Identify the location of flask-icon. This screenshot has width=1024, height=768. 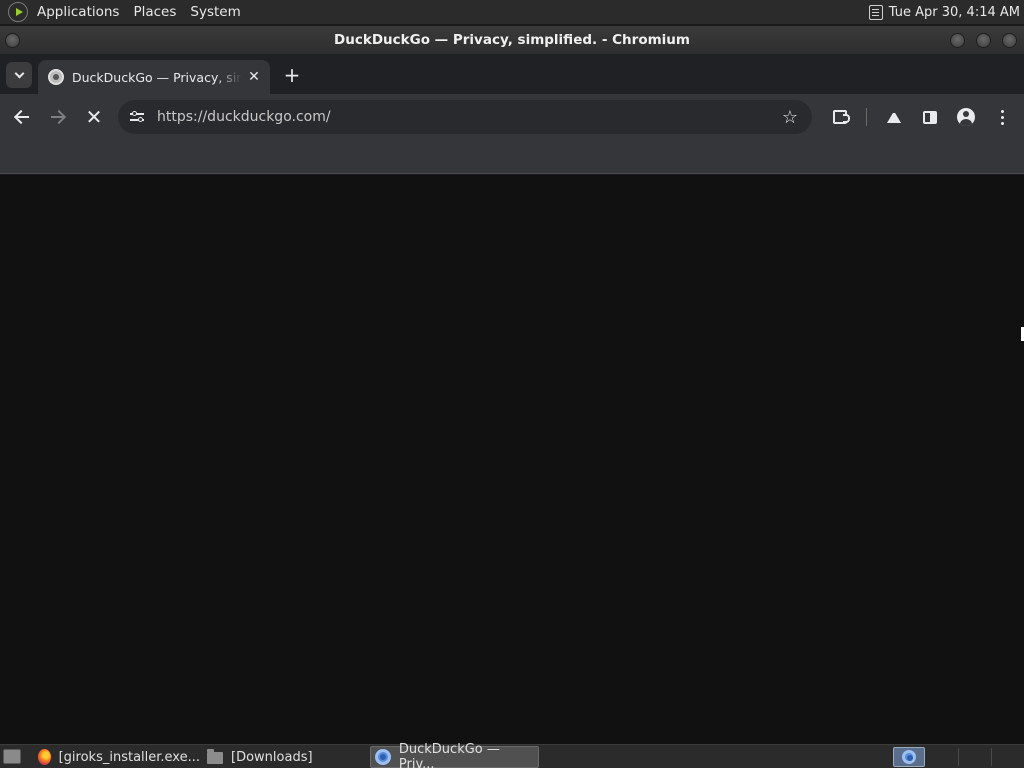
(894, 116).